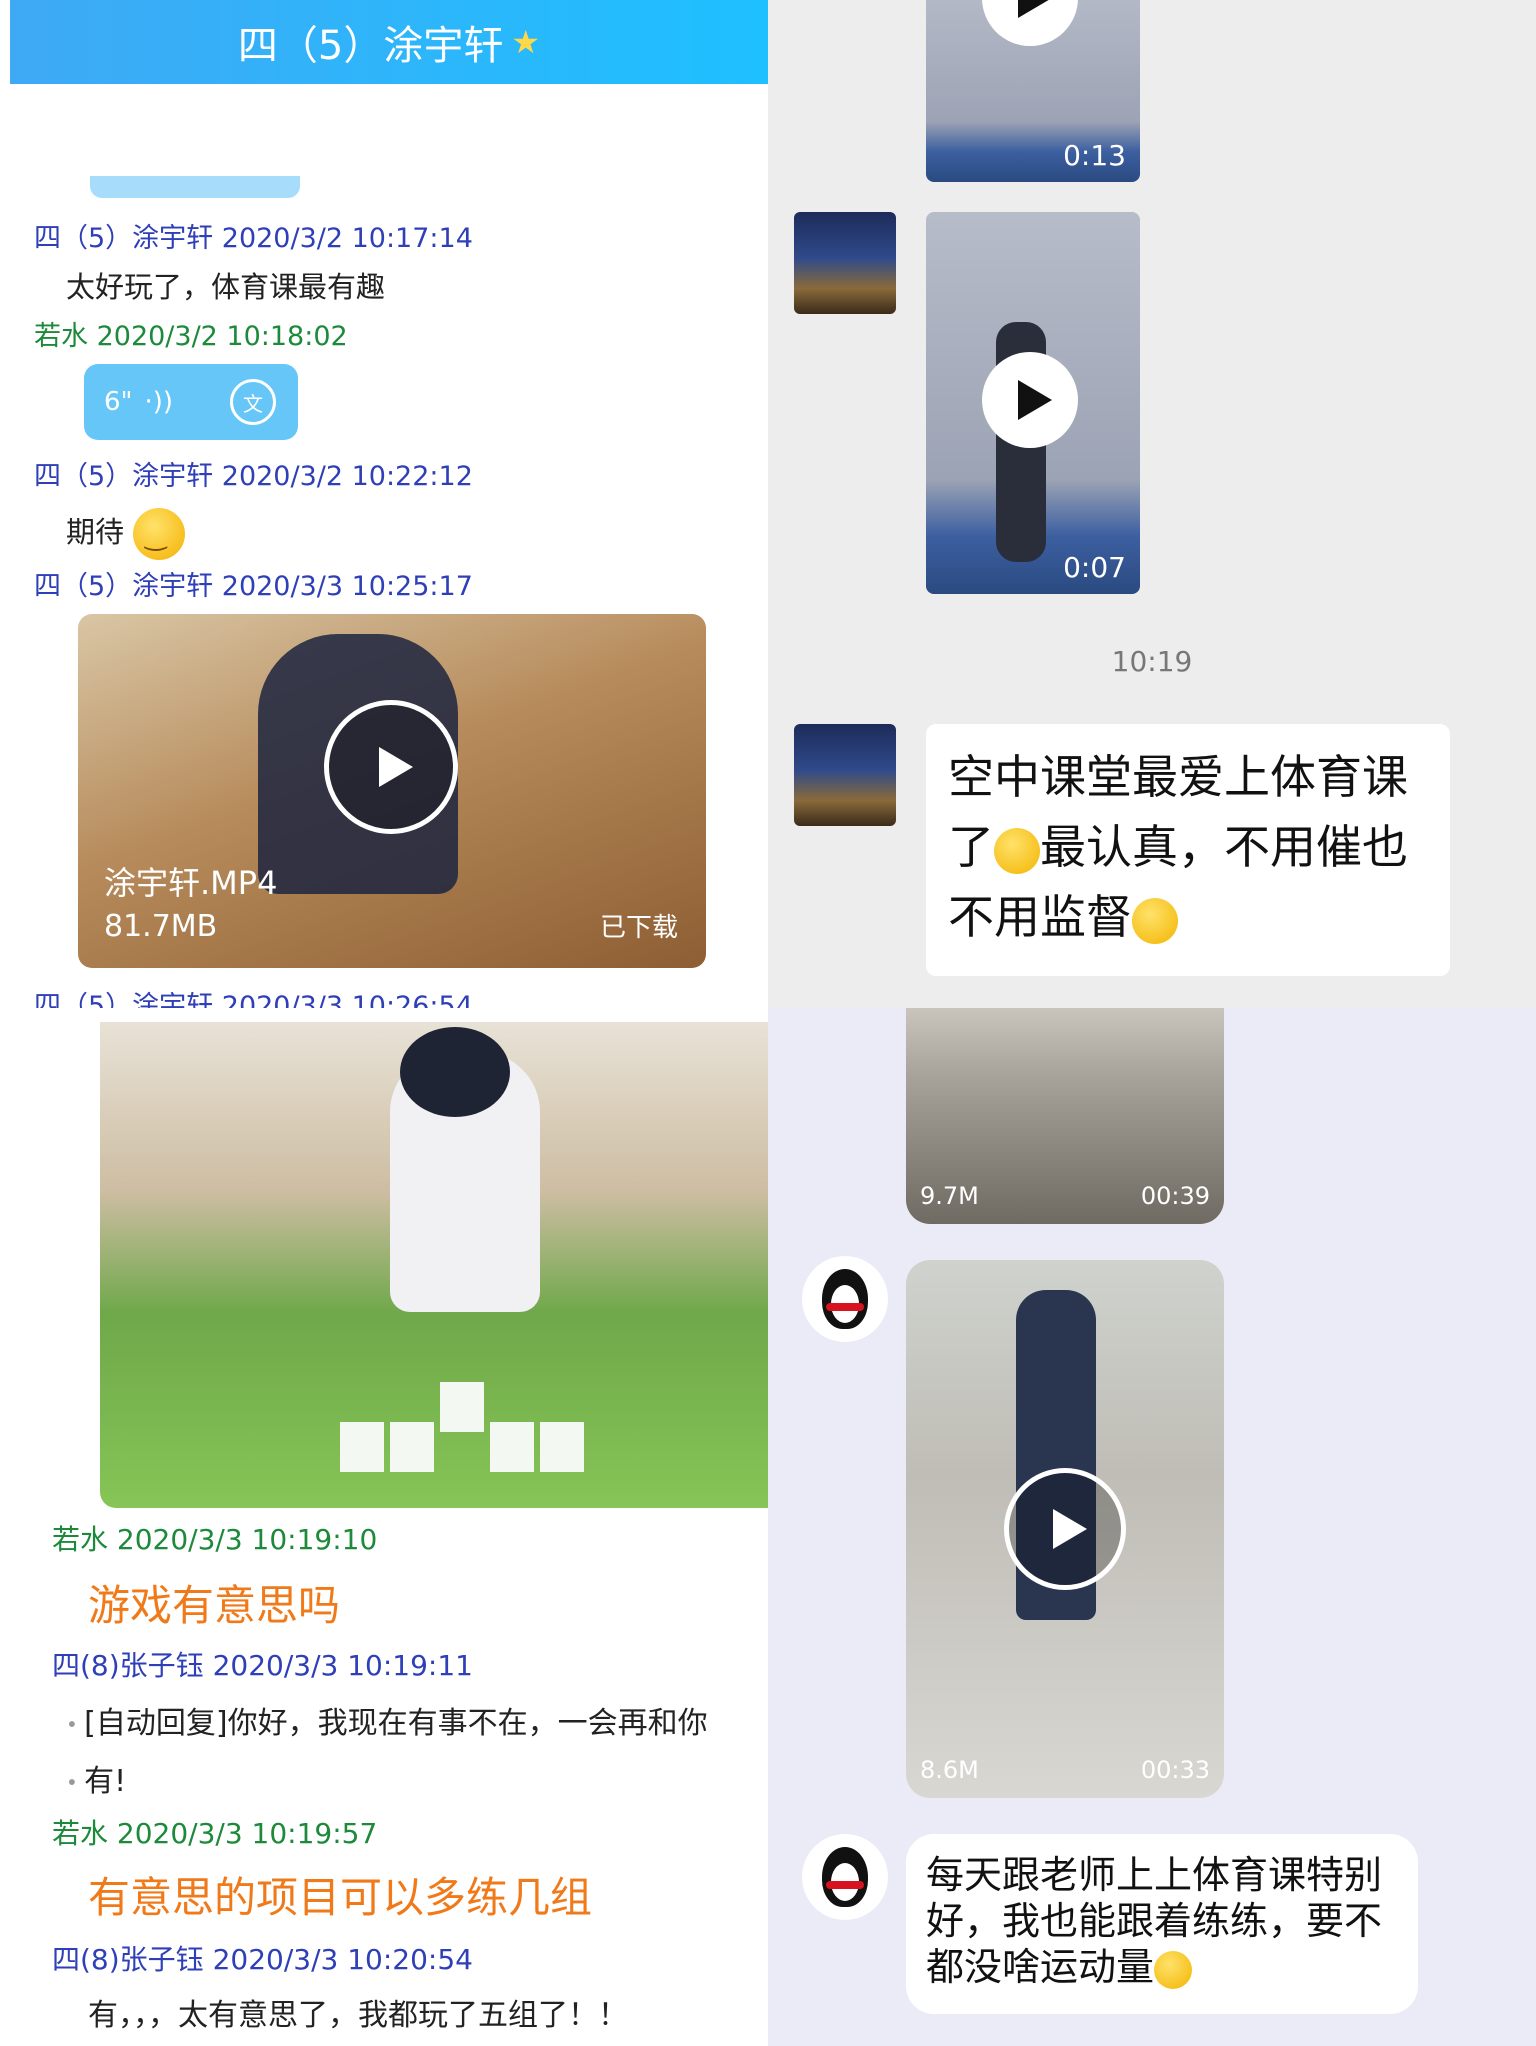 Image resolution: width=1536 pixels, height=2046 pixels. Describe the element at coordinates (1178, 777) in the screenshot. I see `message-line: 空中课堂最爱上体育课` at that location.